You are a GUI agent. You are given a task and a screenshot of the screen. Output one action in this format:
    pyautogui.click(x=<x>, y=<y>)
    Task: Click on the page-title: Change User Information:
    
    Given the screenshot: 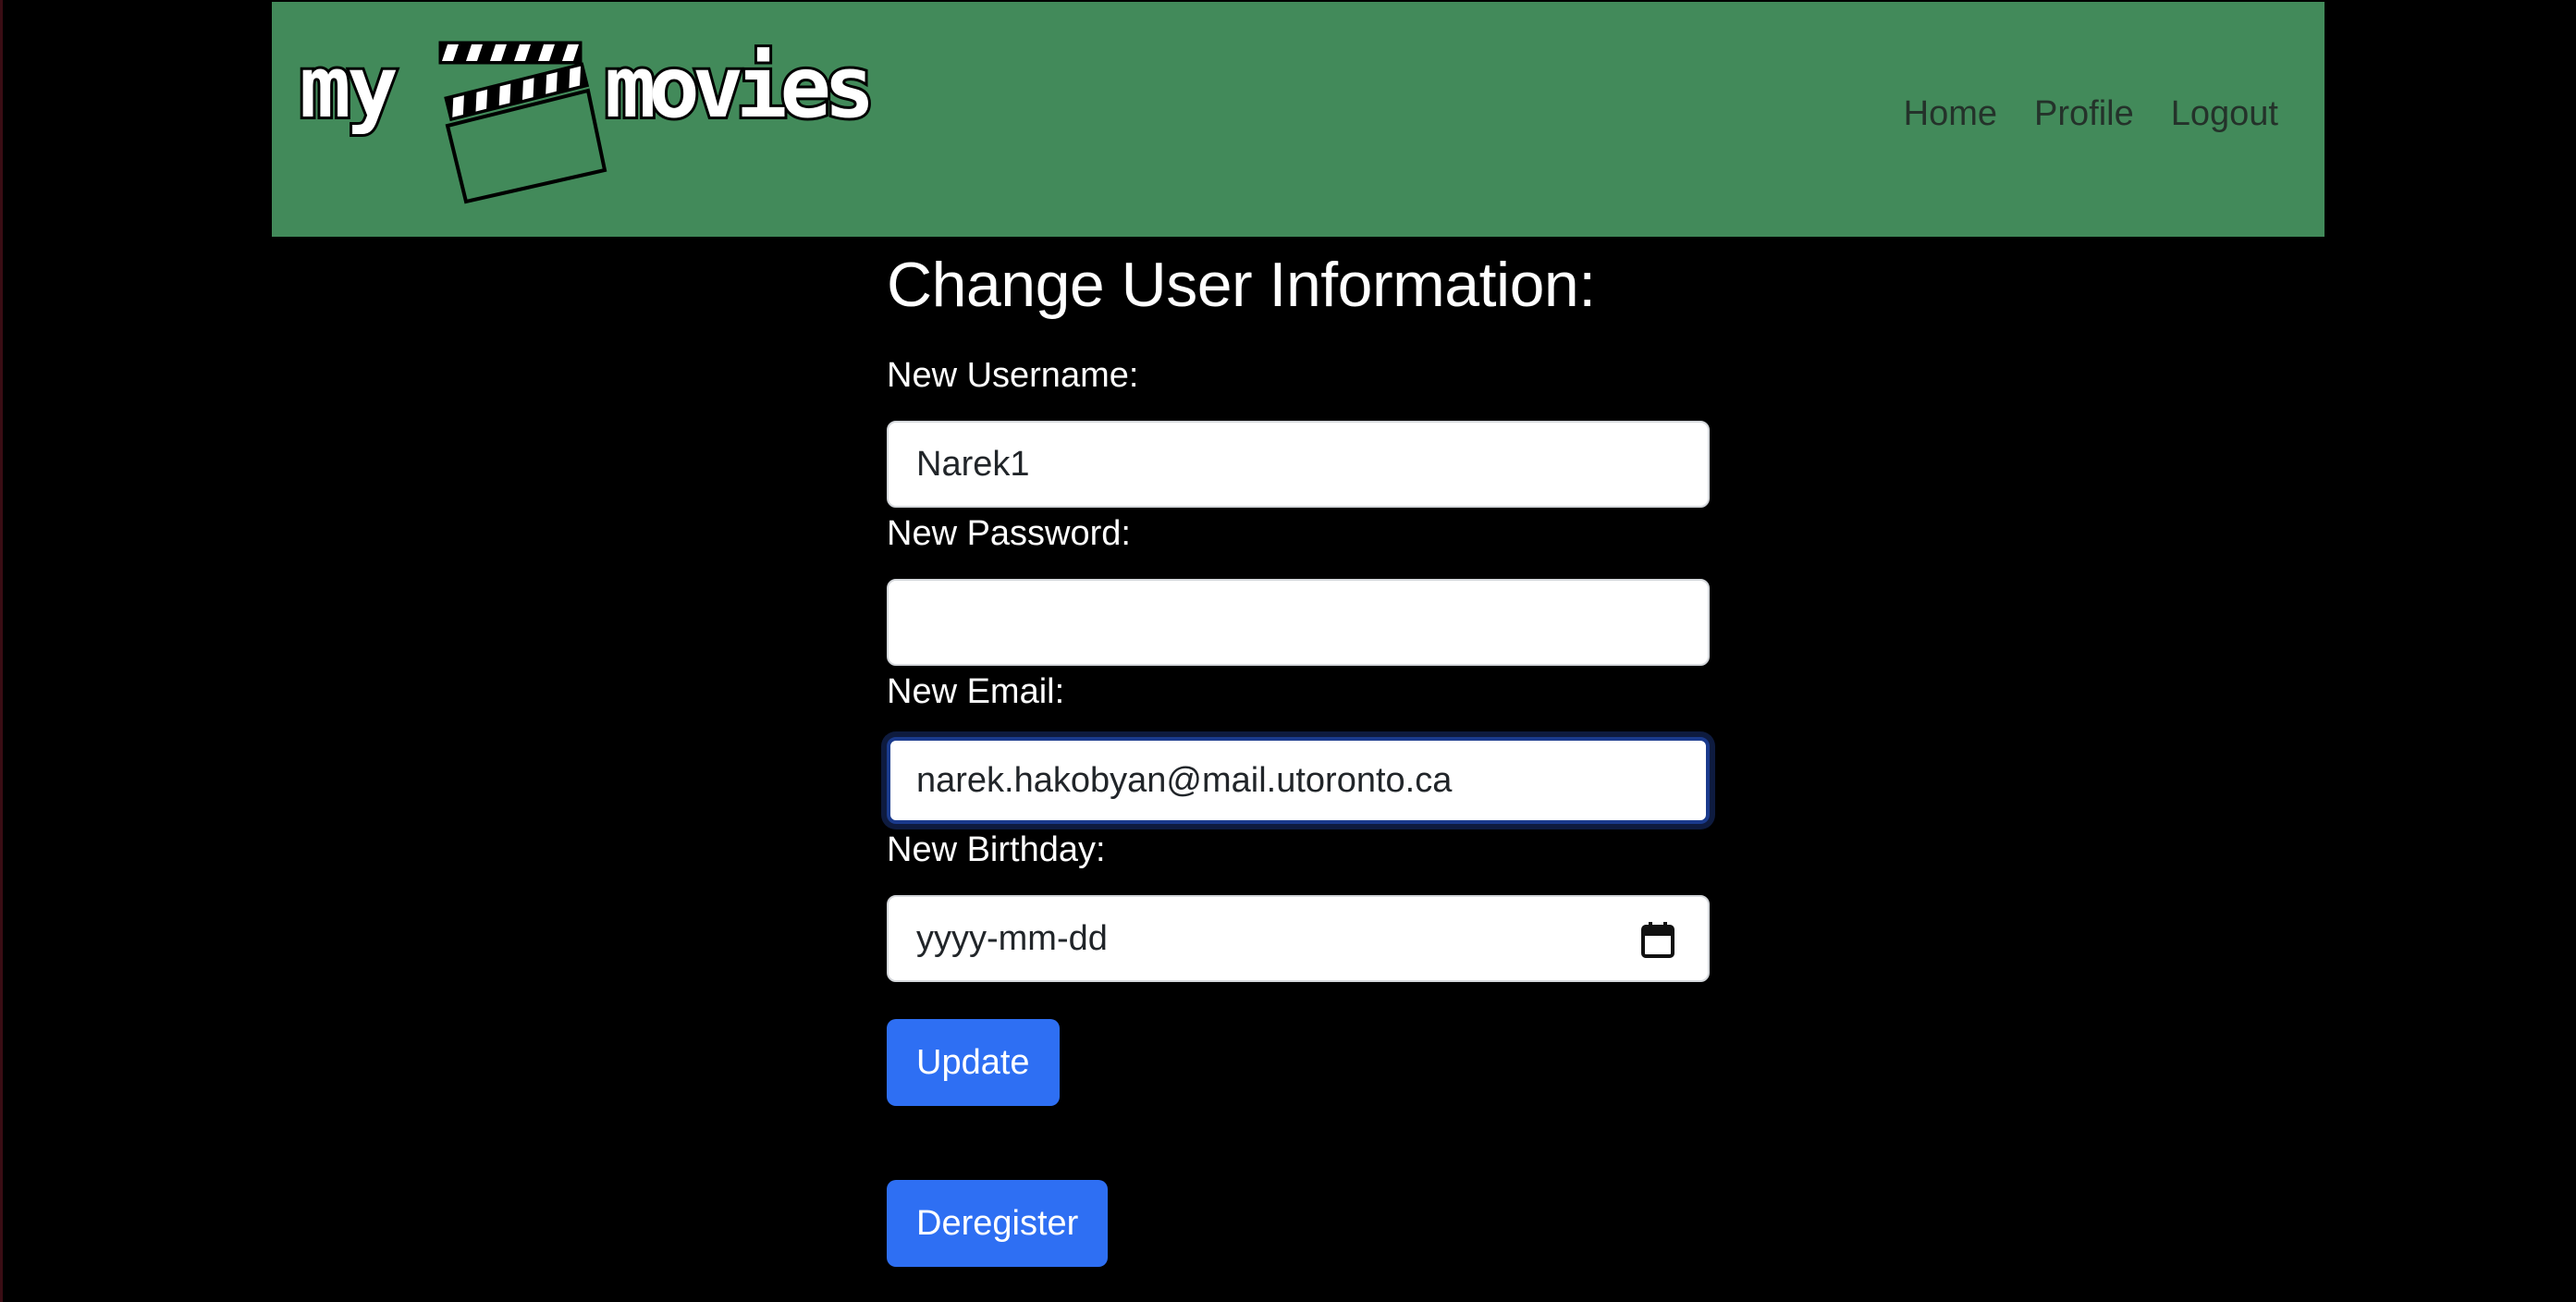 What is the action you would take?
    pyautogui.click(x=1241, y=285)
    